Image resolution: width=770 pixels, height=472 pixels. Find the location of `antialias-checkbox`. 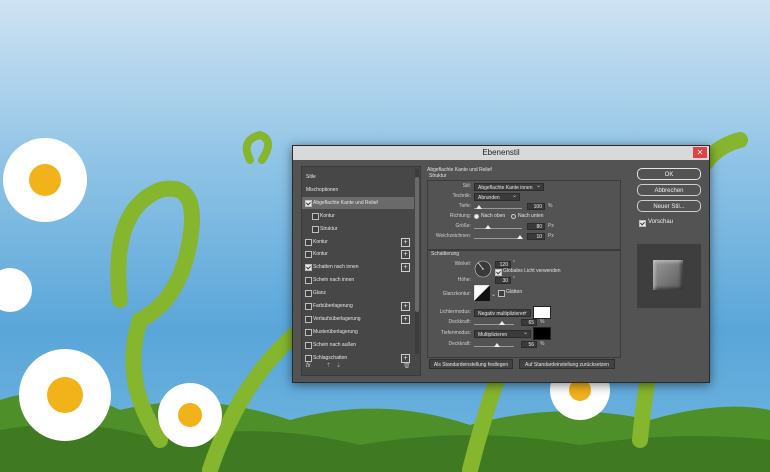

antialias-checkbox is located at coordinates (501, 293).